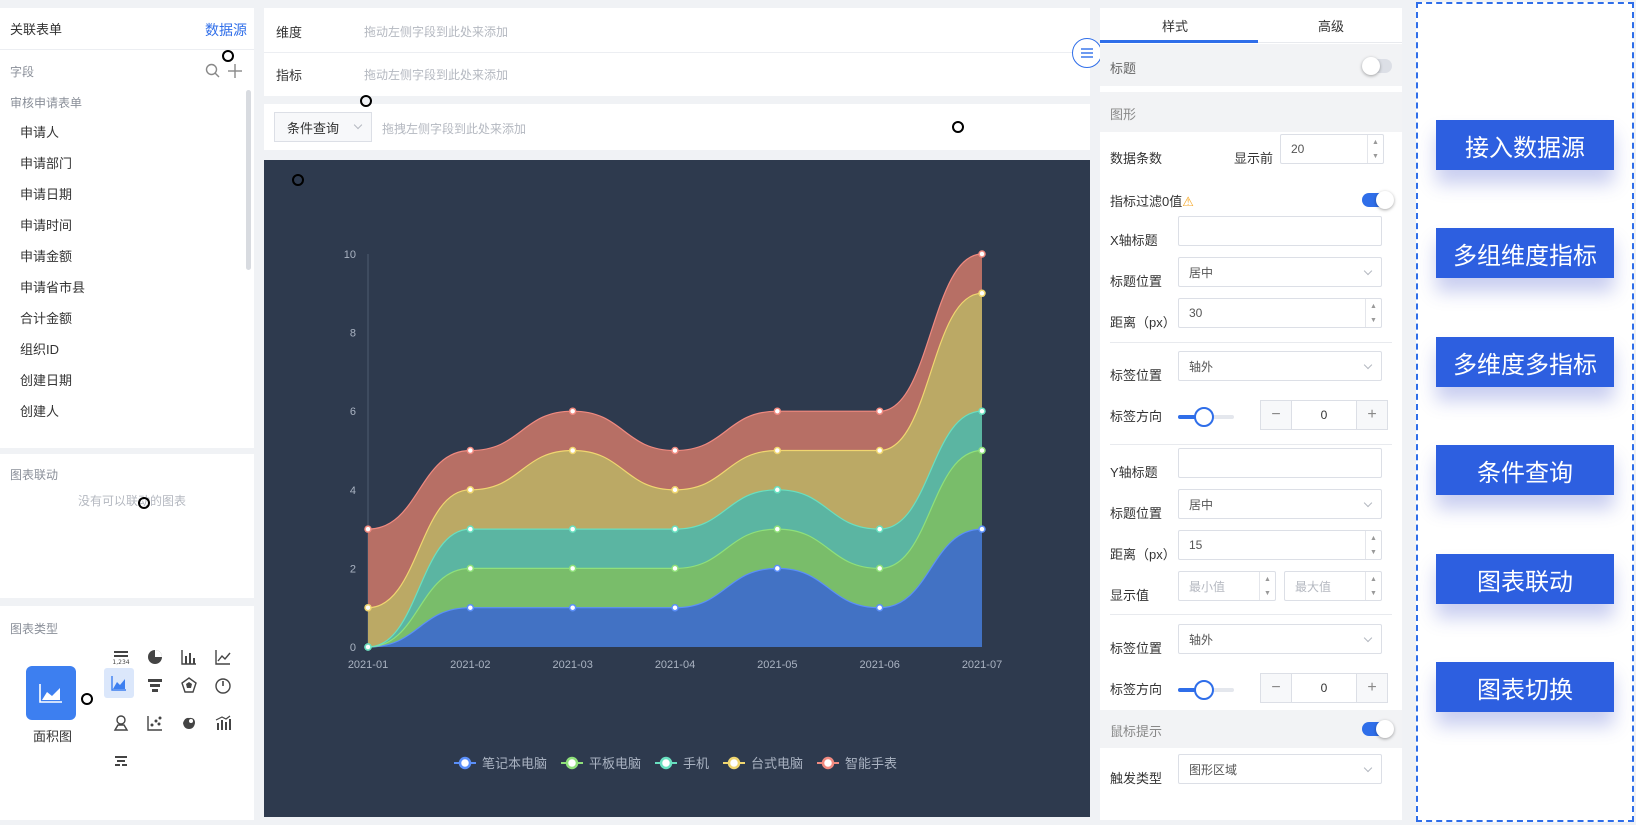  I want to click on area-chart-small-icon, so click(119, 683).